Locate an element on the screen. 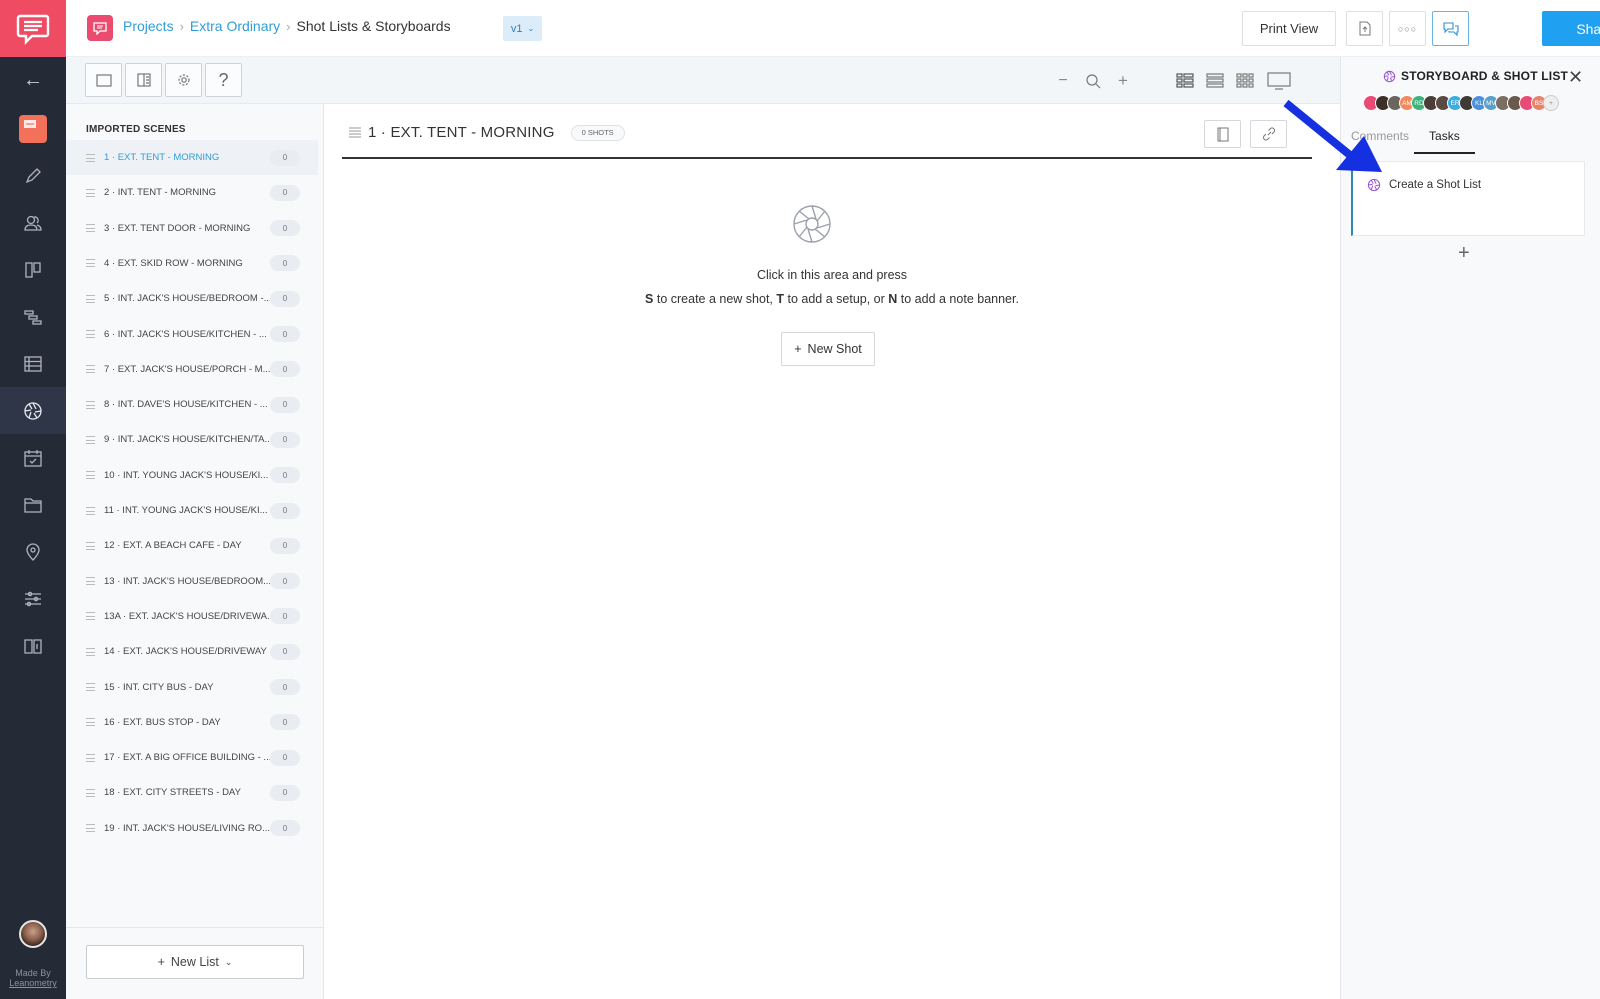  scene-list-item: 8 · INT. DAVE'S HOUSE/KITCHEN - ... 0 is located at coordinates (192, 404).